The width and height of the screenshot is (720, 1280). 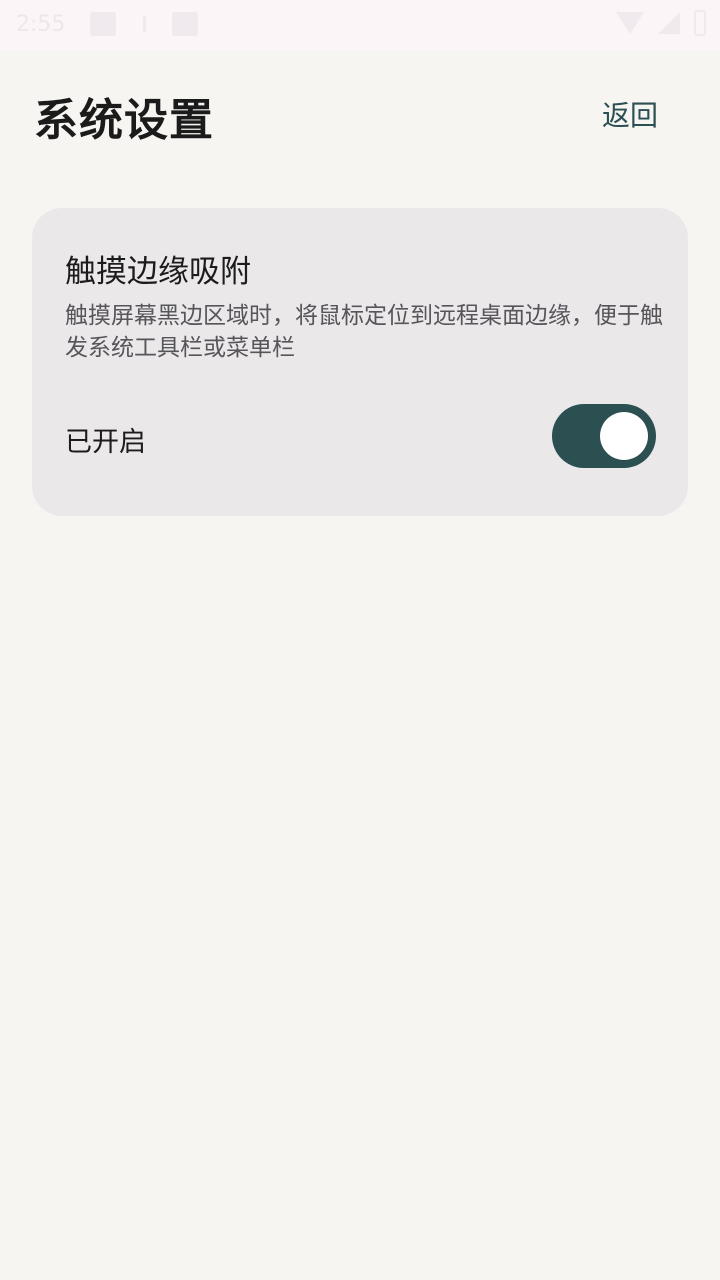 I want to click on wifi-icon, so click(x=630, y=23).